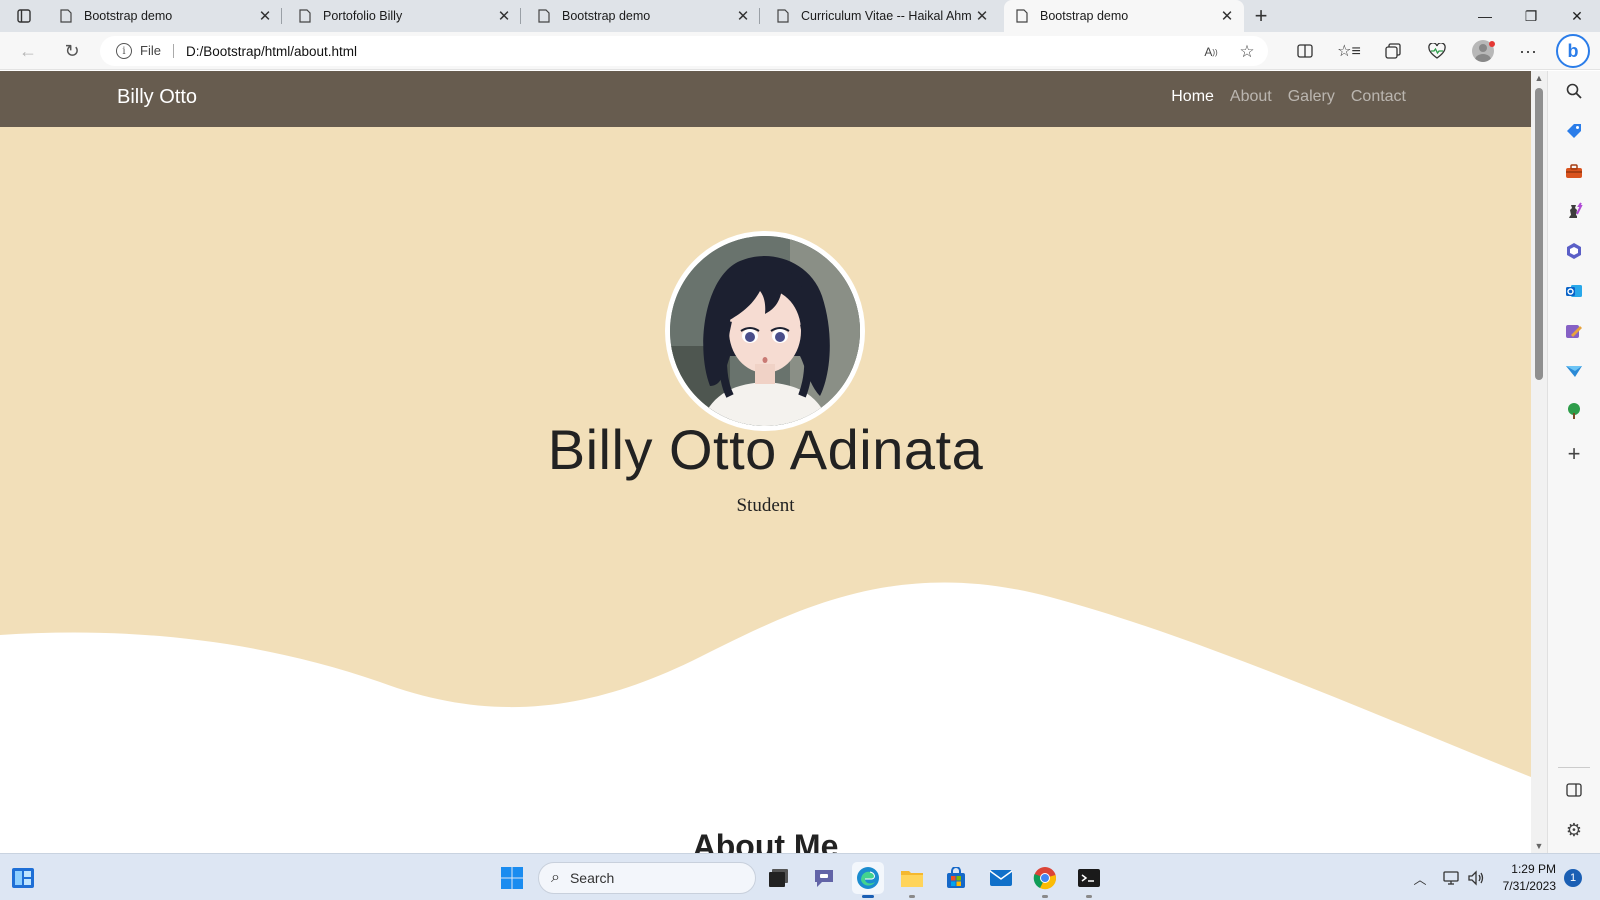 This screenshot has height=900, width=1600. I want to click on arrow-left-icon: ←, so click(28, 50).